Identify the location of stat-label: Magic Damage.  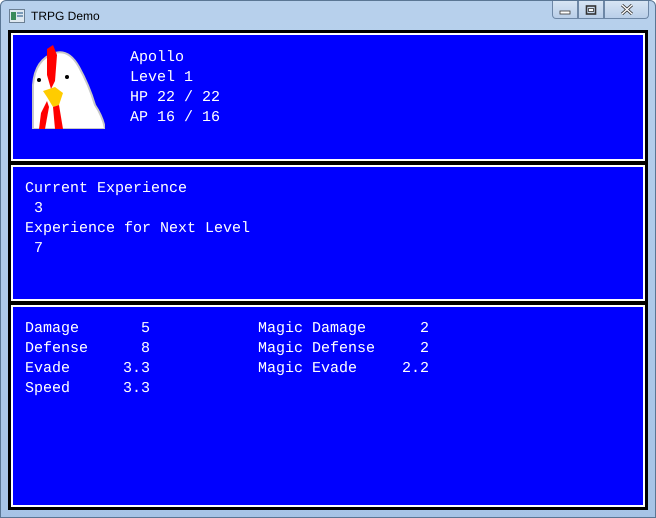
(312, 329).